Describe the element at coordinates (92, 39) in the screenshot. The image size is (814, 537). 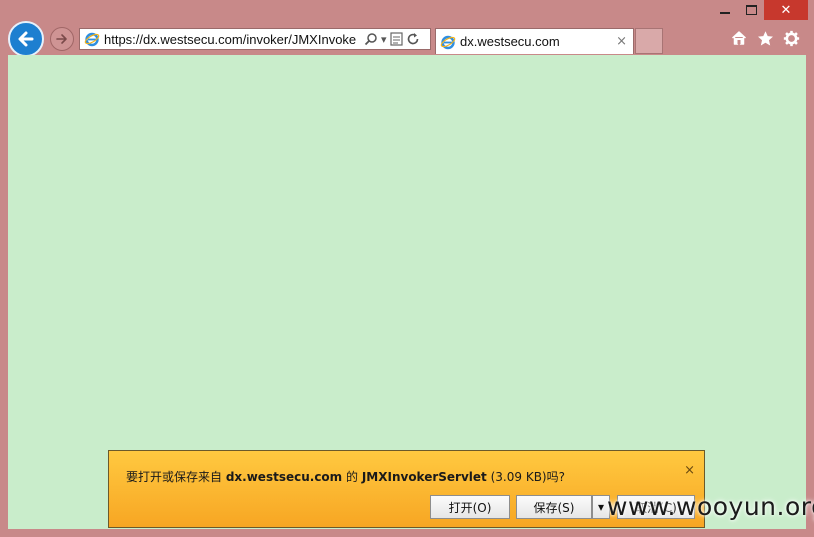
I see `ie-logo-icon` at that location.